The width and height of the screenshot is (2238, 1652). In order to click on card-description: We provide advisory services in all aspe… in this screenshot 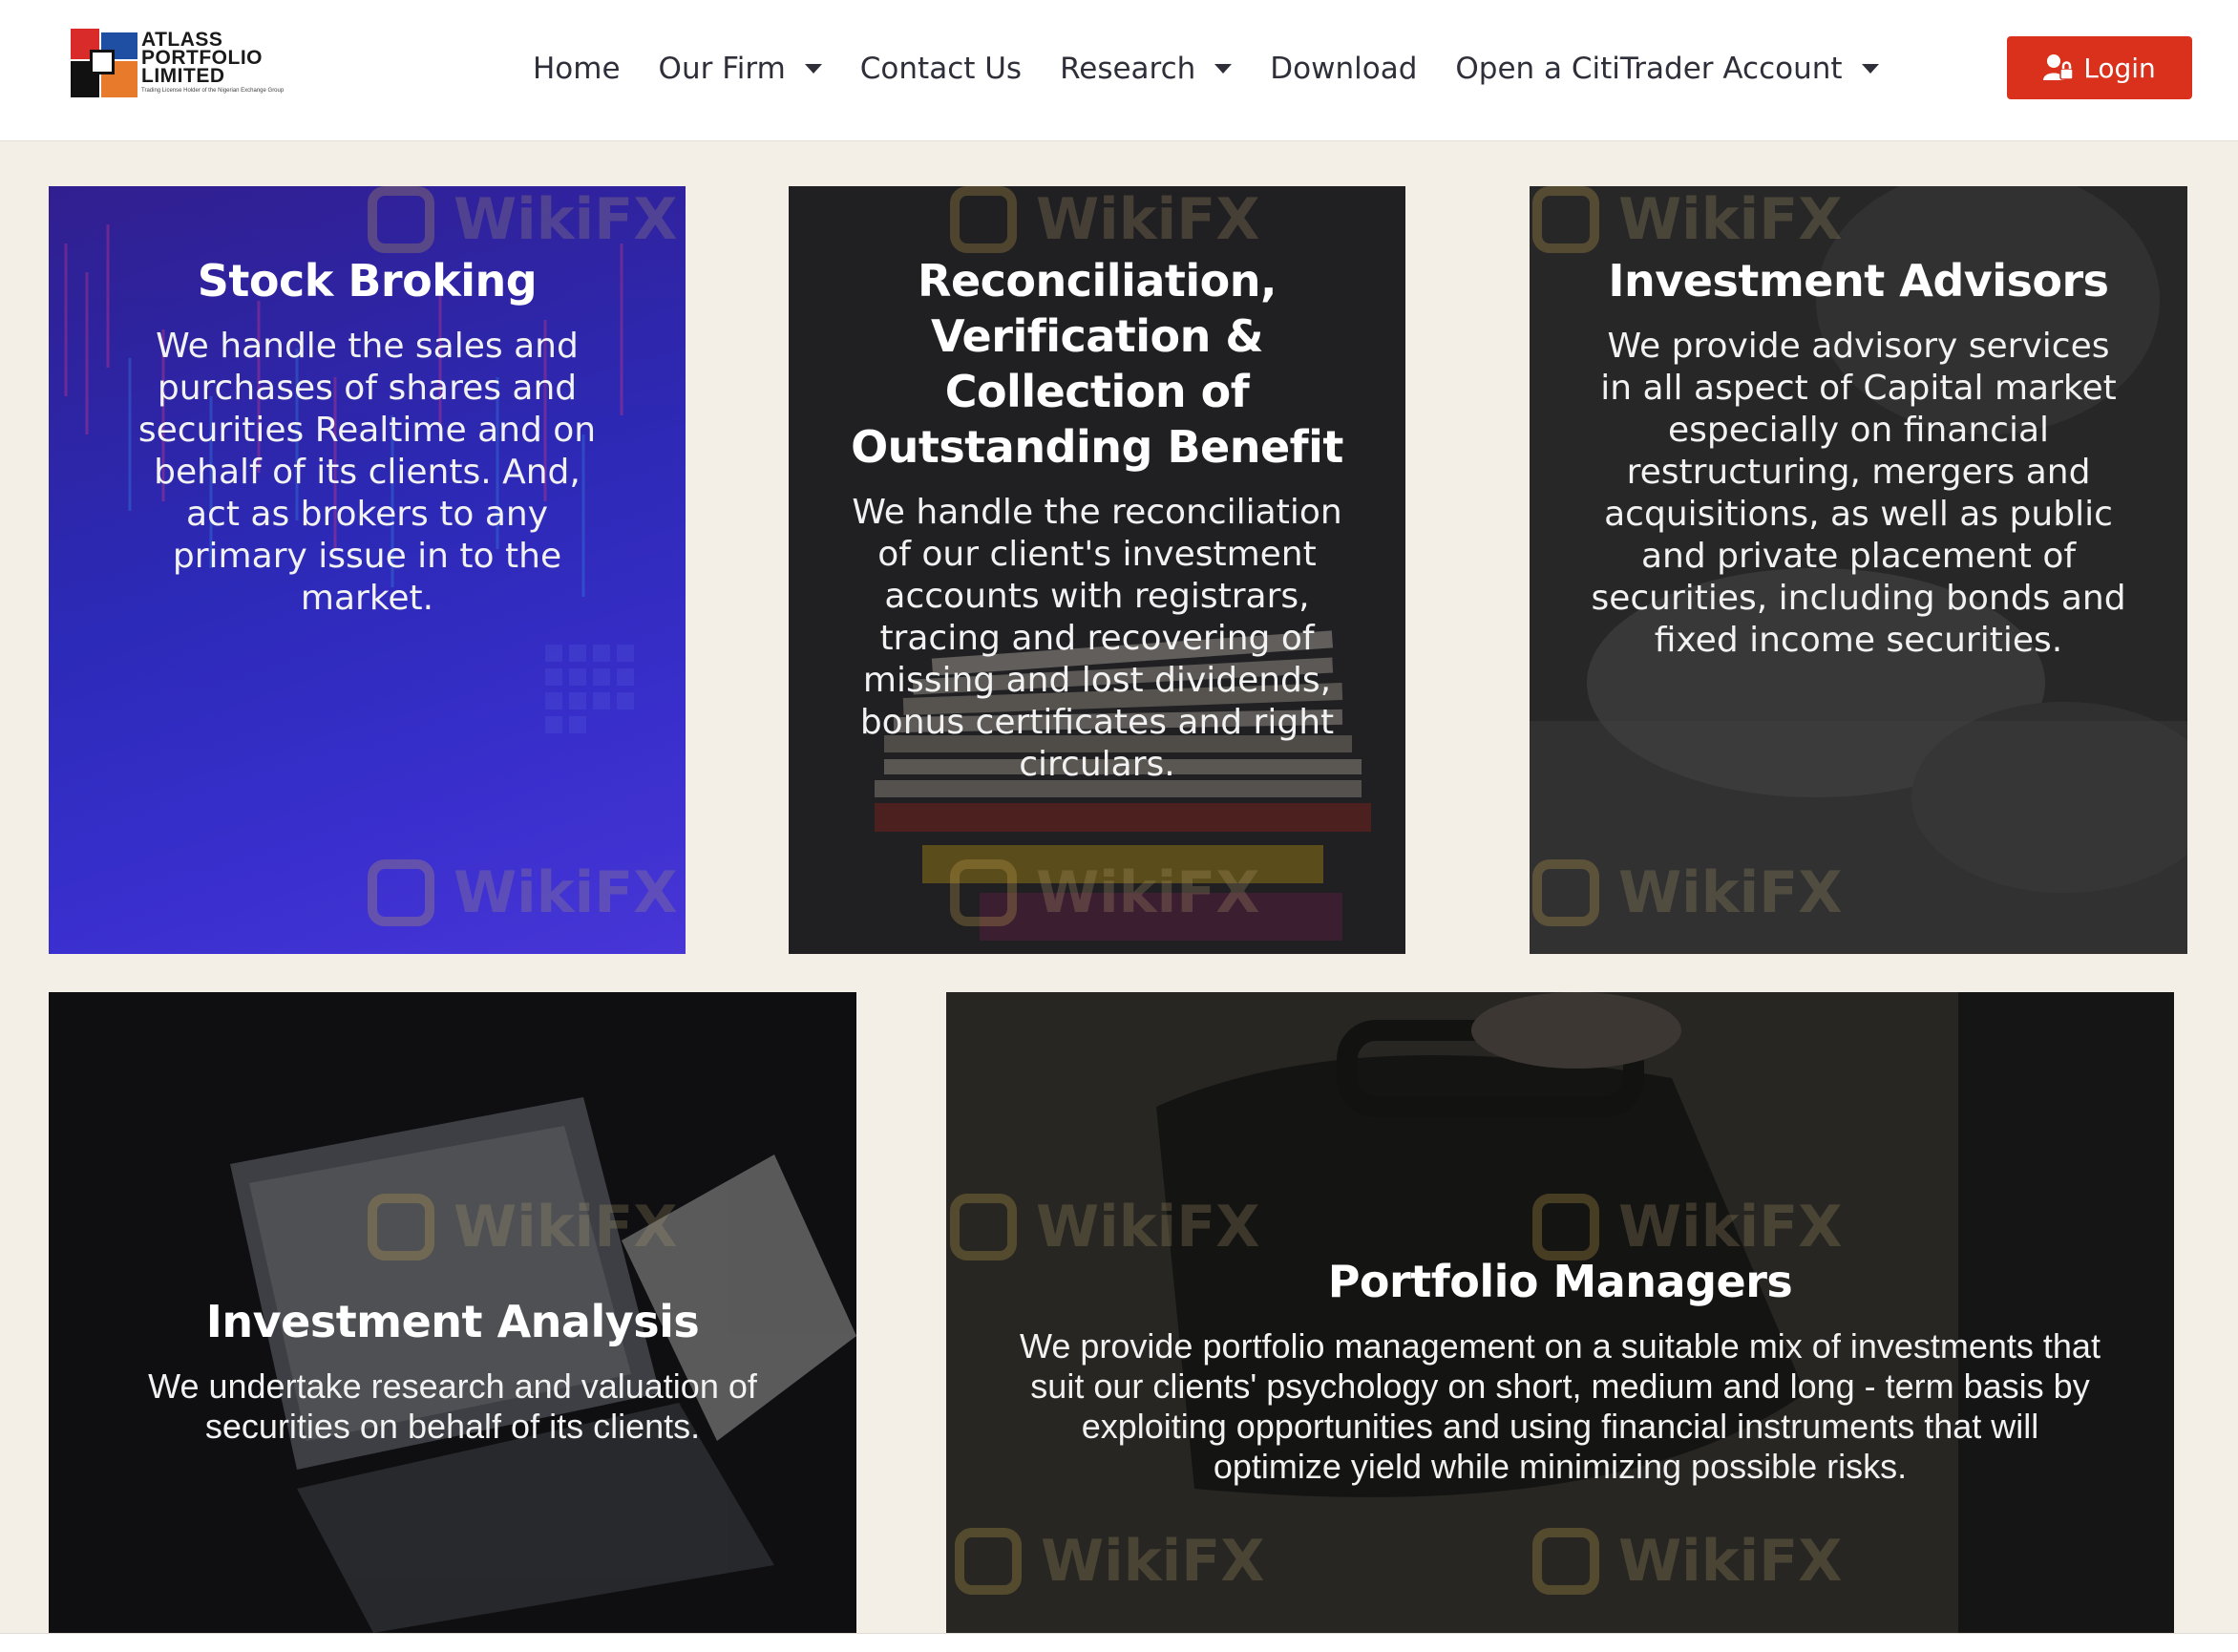, I will do `click(1859, 493)`.